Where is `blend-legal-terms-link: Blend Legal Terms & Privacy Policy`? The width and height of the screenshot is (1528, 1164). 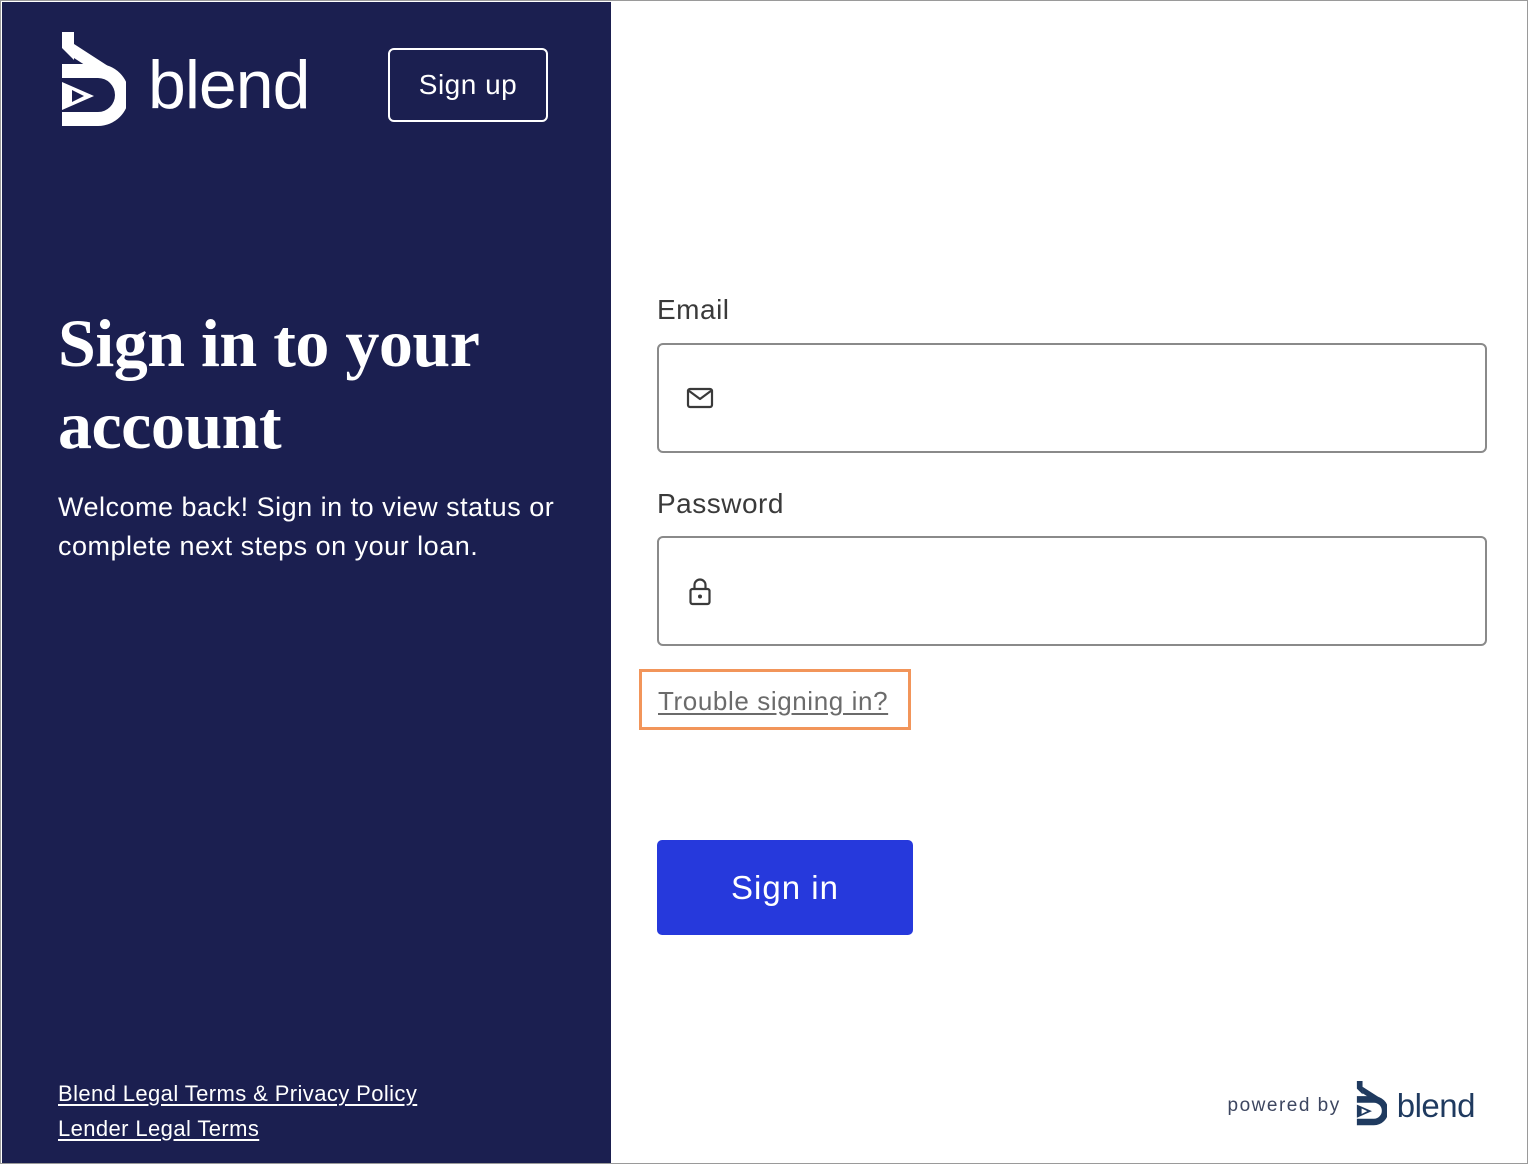
blend-legal-terms-link: Blend Legal Terms & Privacy Policy is located at coordinates (237, 1093).